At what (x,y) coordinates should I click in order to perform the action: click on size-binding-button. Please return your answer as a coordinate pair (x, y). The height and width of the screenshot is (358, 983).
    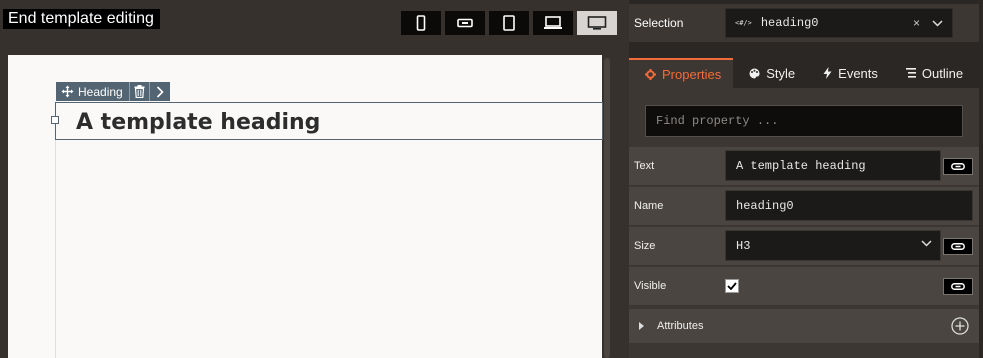
    Looking at the image, I should click on (958, 246).